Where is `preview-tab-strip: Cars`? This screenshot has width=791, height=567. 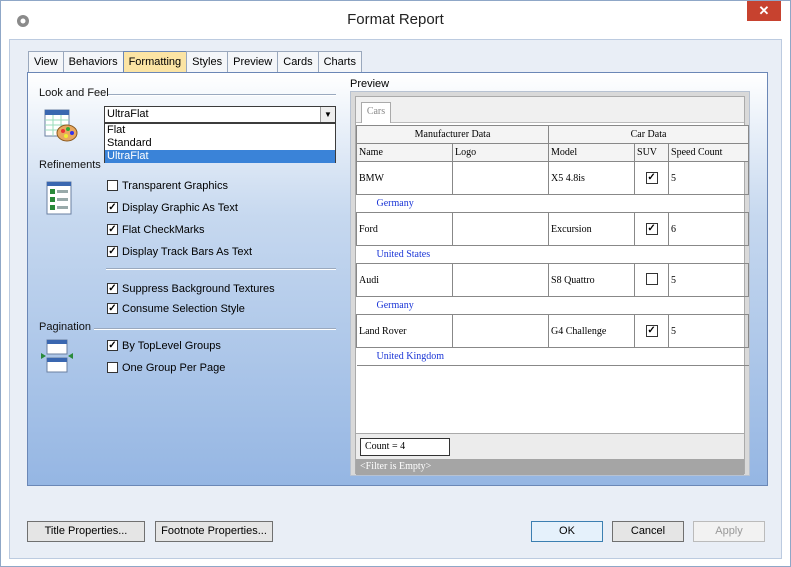
preview-tab-strip: Cars is located at coordinates (550, 110).